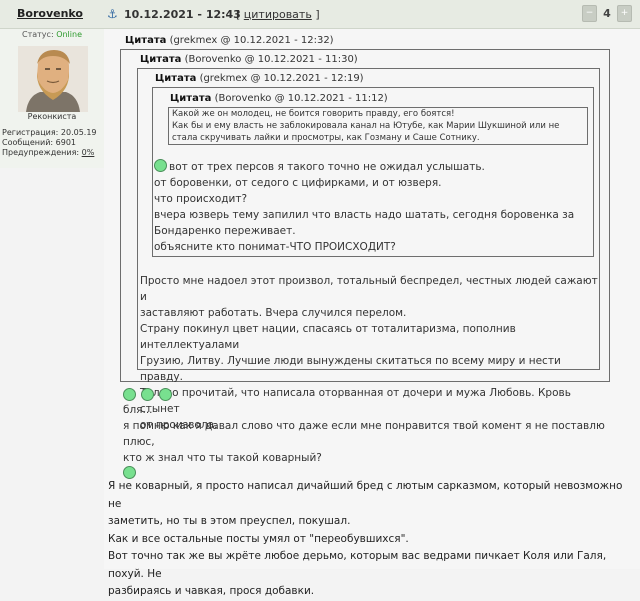 The height and width of the screenshot is (601, 640). I want to click on quote-1-title: Цитата (grekmex @ 10.12.2021 - 12:32), so click(229, 40).